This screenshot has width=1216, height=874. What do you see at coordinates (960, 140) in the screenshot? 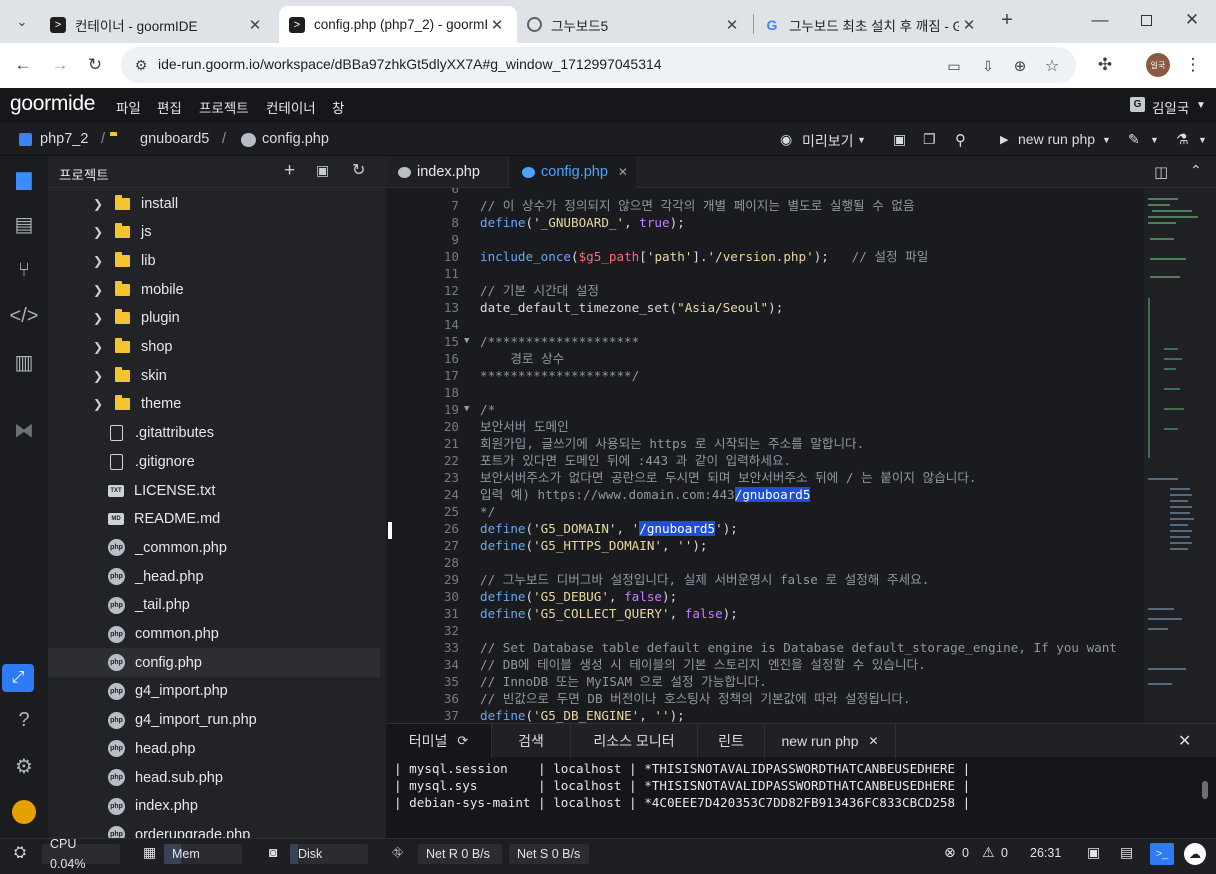
I see `search-icon: ⚲` at bounding box center [960, 140].